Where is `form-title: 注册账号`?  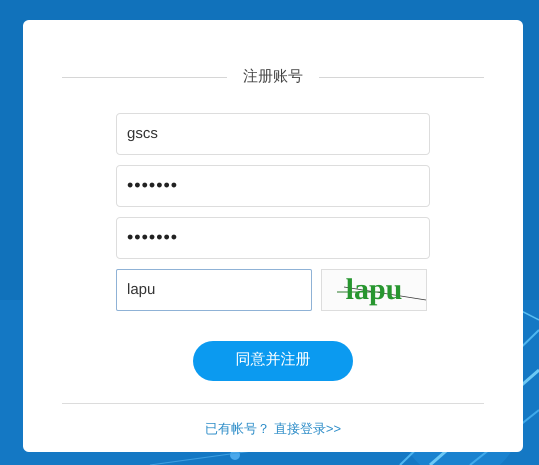
form-title: 注册账号 is located at coordinates (273, 77).